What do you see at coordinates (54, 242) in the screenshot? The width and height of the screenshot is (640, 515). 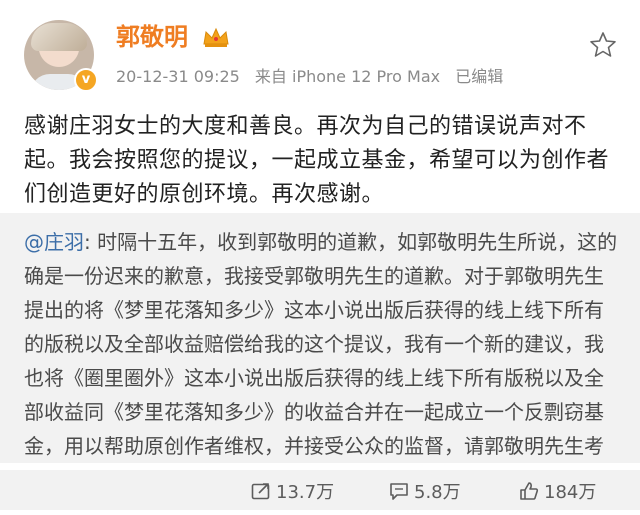 I see `repost-mention: @庄羽` at bounding box center [54, 242].